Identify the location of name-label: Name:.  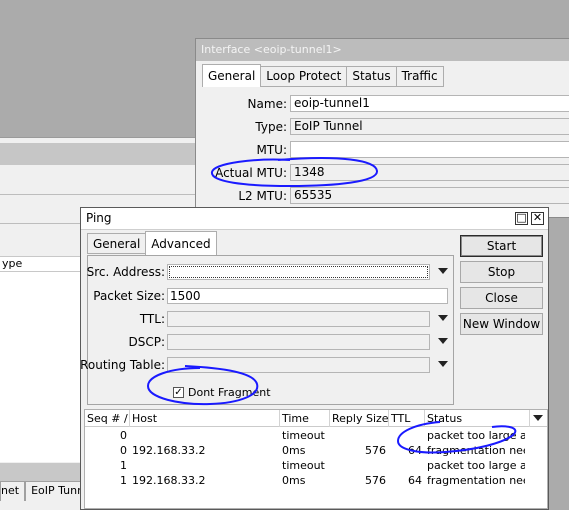
(267, 104).